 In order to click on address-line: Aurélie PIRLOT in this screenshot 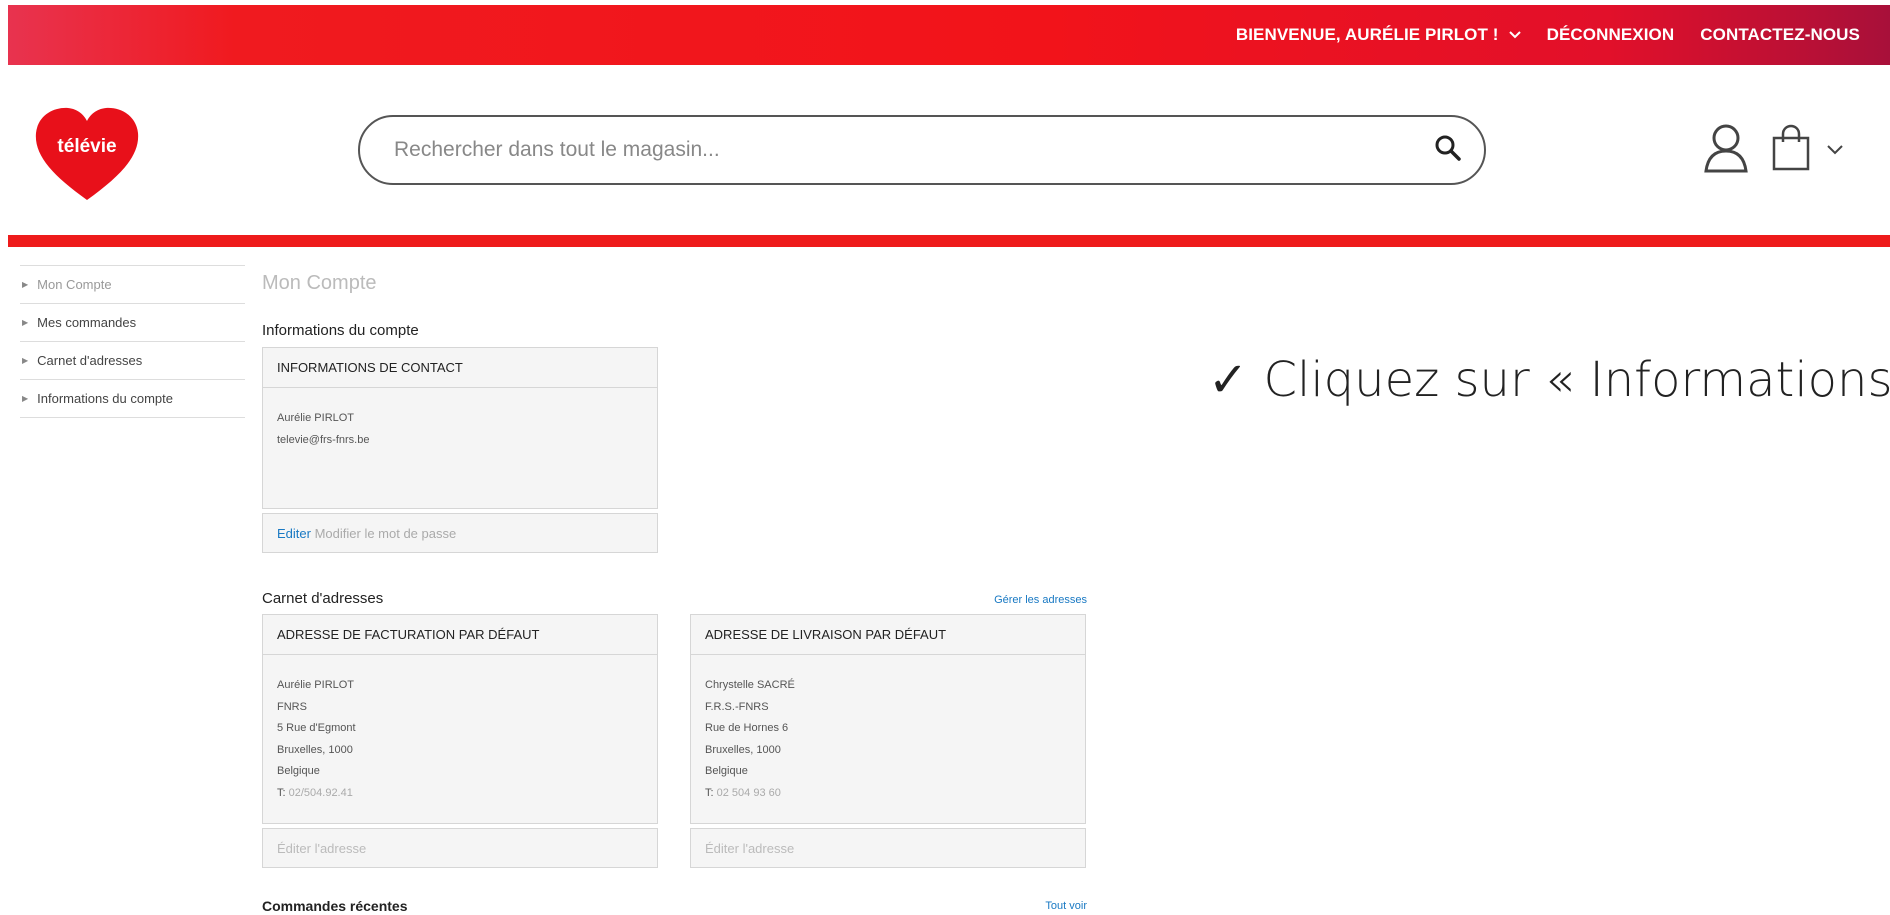, I will do `click(316, 685)`.